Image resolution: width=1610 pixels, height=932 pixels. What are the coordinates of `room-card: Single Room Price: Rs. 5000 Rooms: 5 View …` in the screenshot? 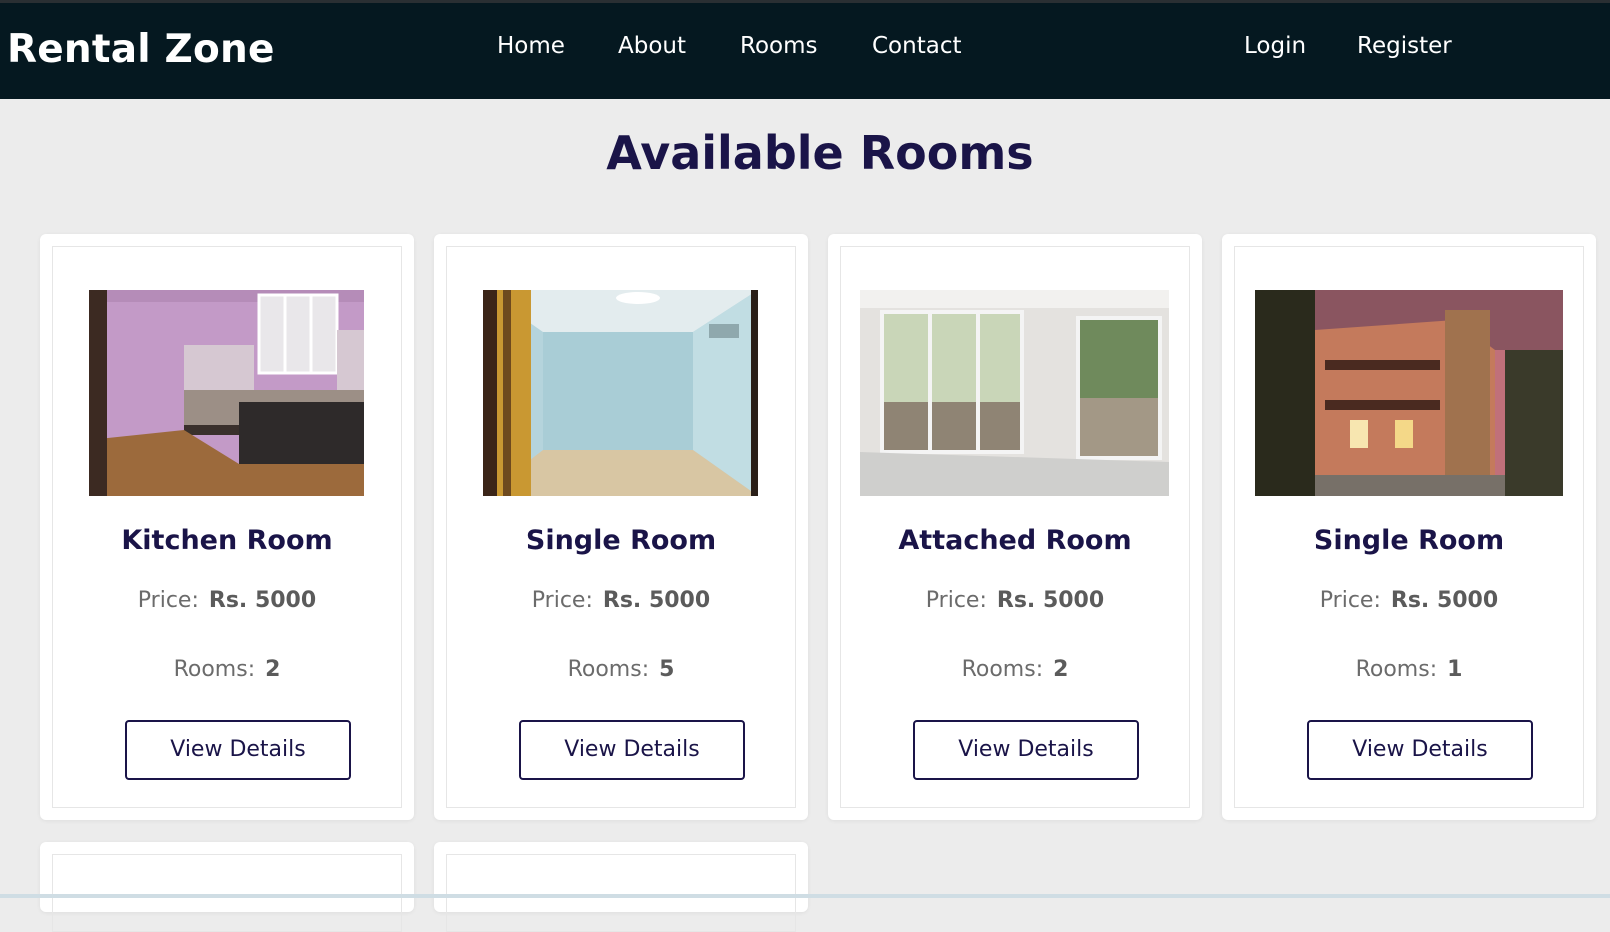 It's located at (621, 527).